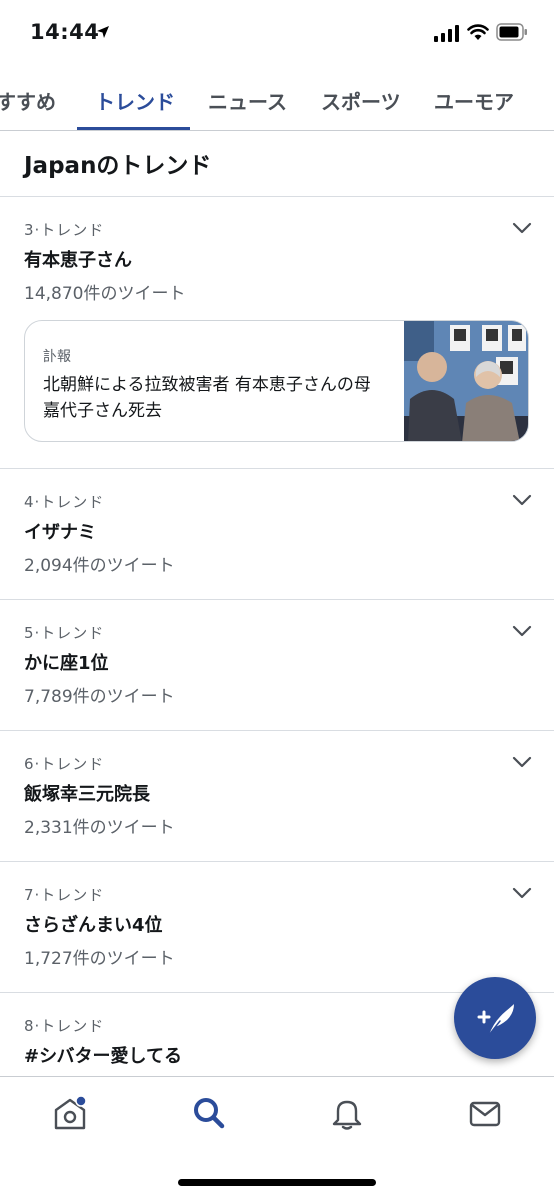  Describe the element at coordinates (66, 663) in the screenshot. I see `trend-name: かに座1位` at that location.